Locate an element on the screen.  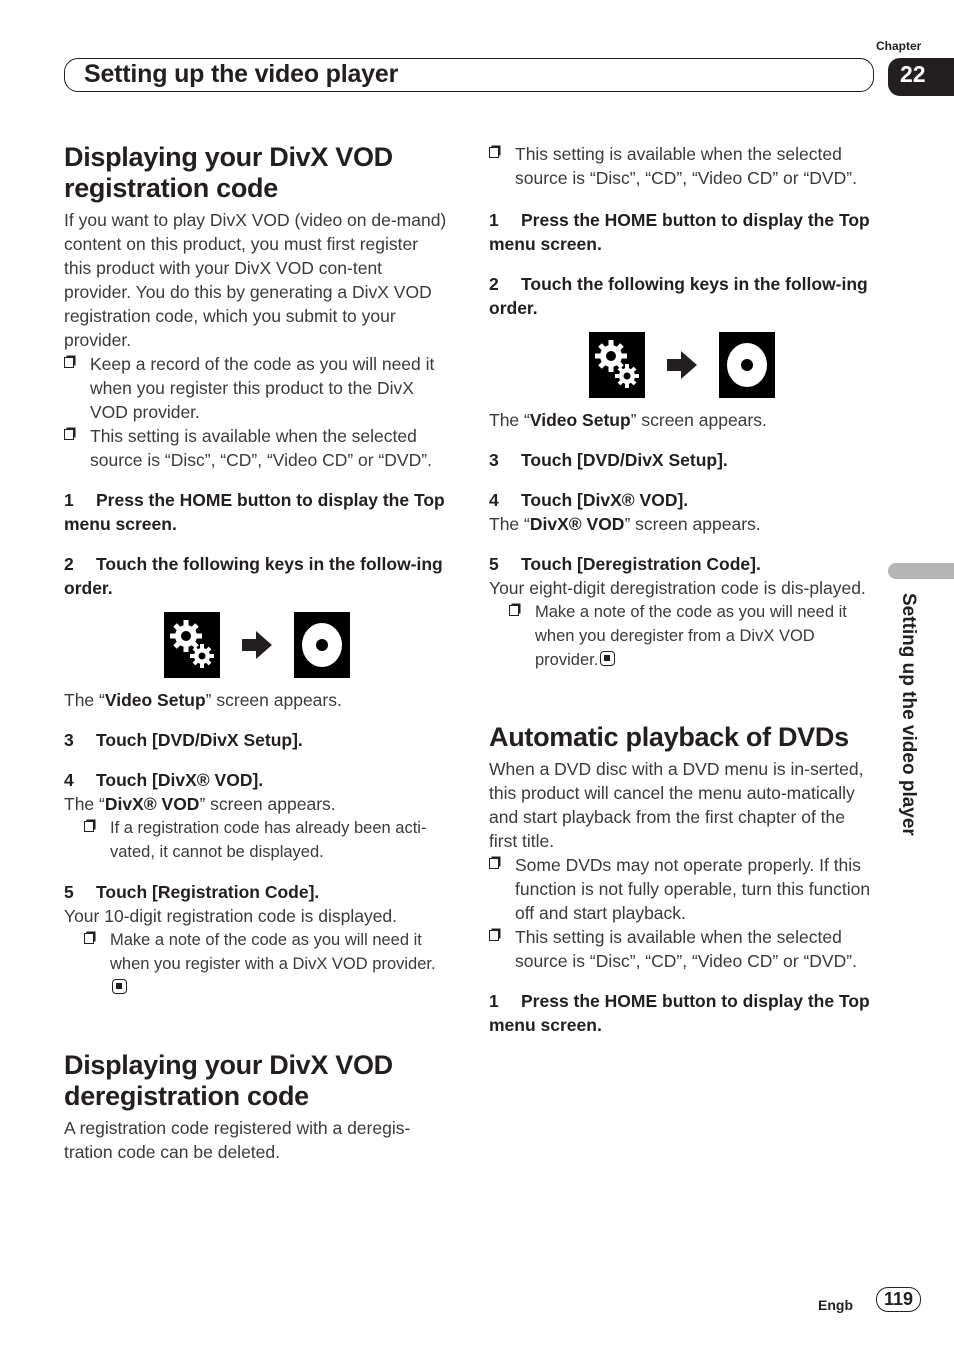
step-5: 5 Touch [Deregistration Code]. is located at coordinates (625, 564).